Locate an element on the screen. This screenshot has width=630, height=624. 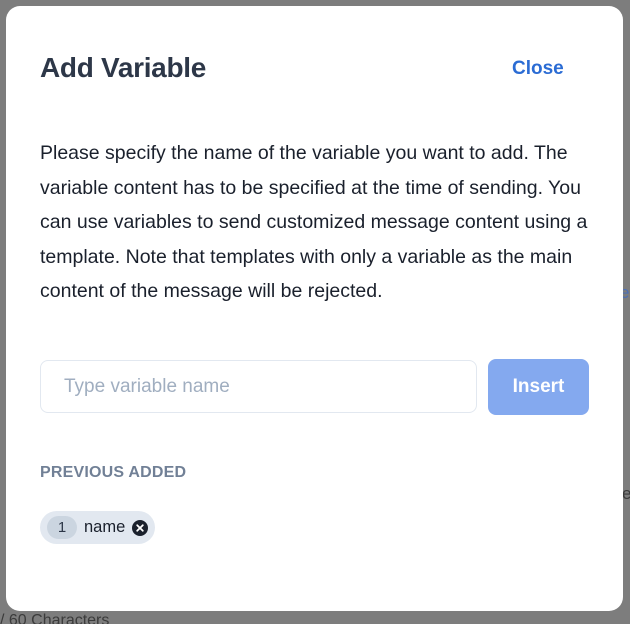
insert-button: Insert is located at coordinates (538, 387).